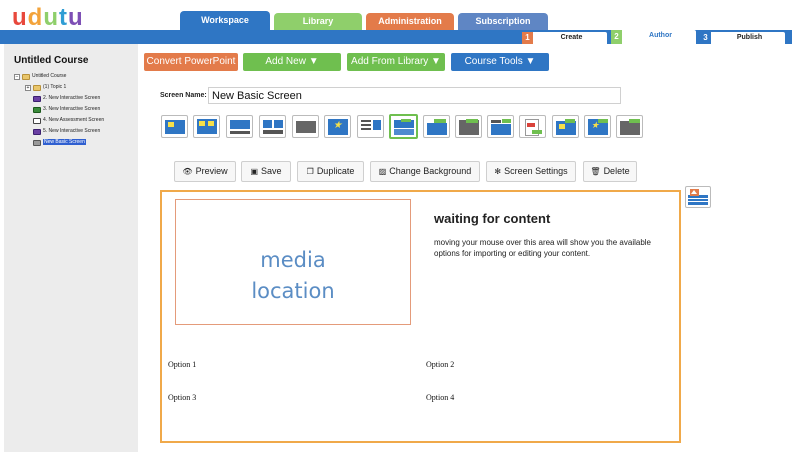 The width and height of the screenshot is (792, 474). Describe the element at coordinates (660, 35) in the screenshot. I see `subtab-label: Author` at that location.